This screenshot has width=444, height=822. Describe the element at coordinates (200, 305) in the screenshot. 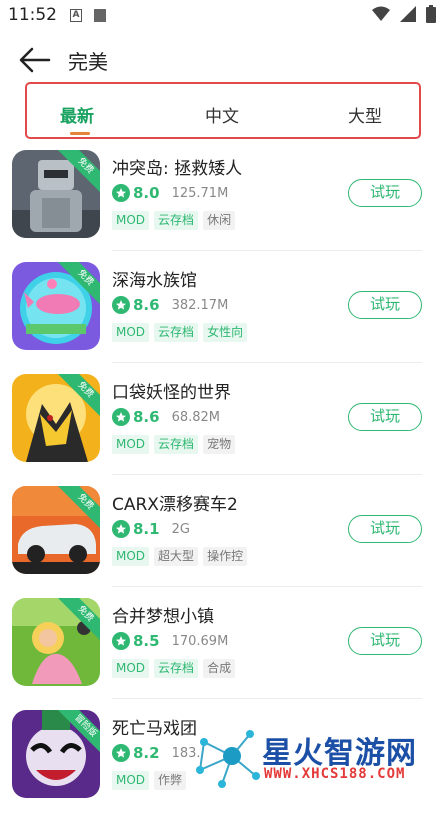

I see `file-size: 382.17M` at that location.